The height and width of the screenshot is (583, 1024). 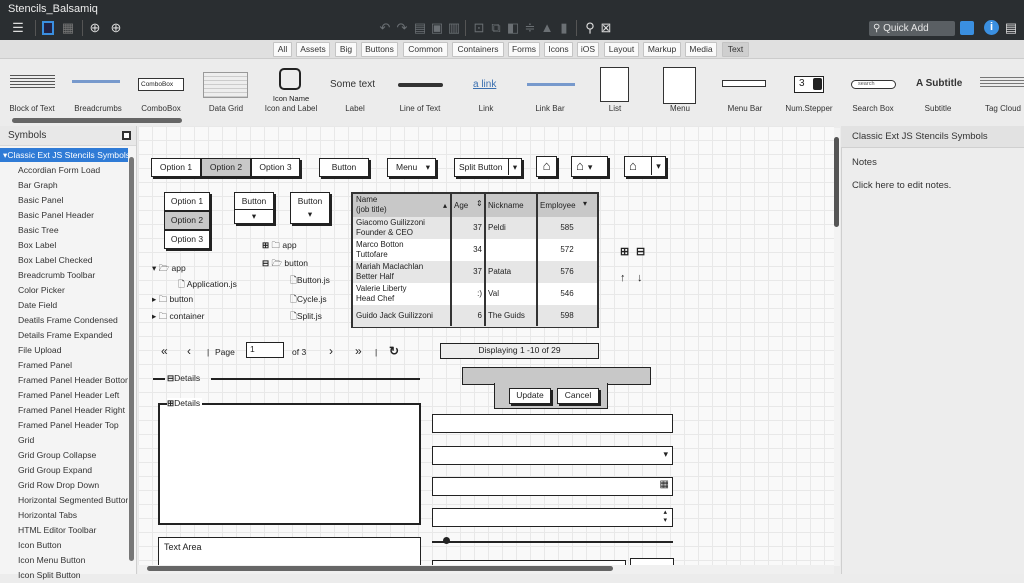 I want to click on filter-text: Text, so click(x=735, y=49).